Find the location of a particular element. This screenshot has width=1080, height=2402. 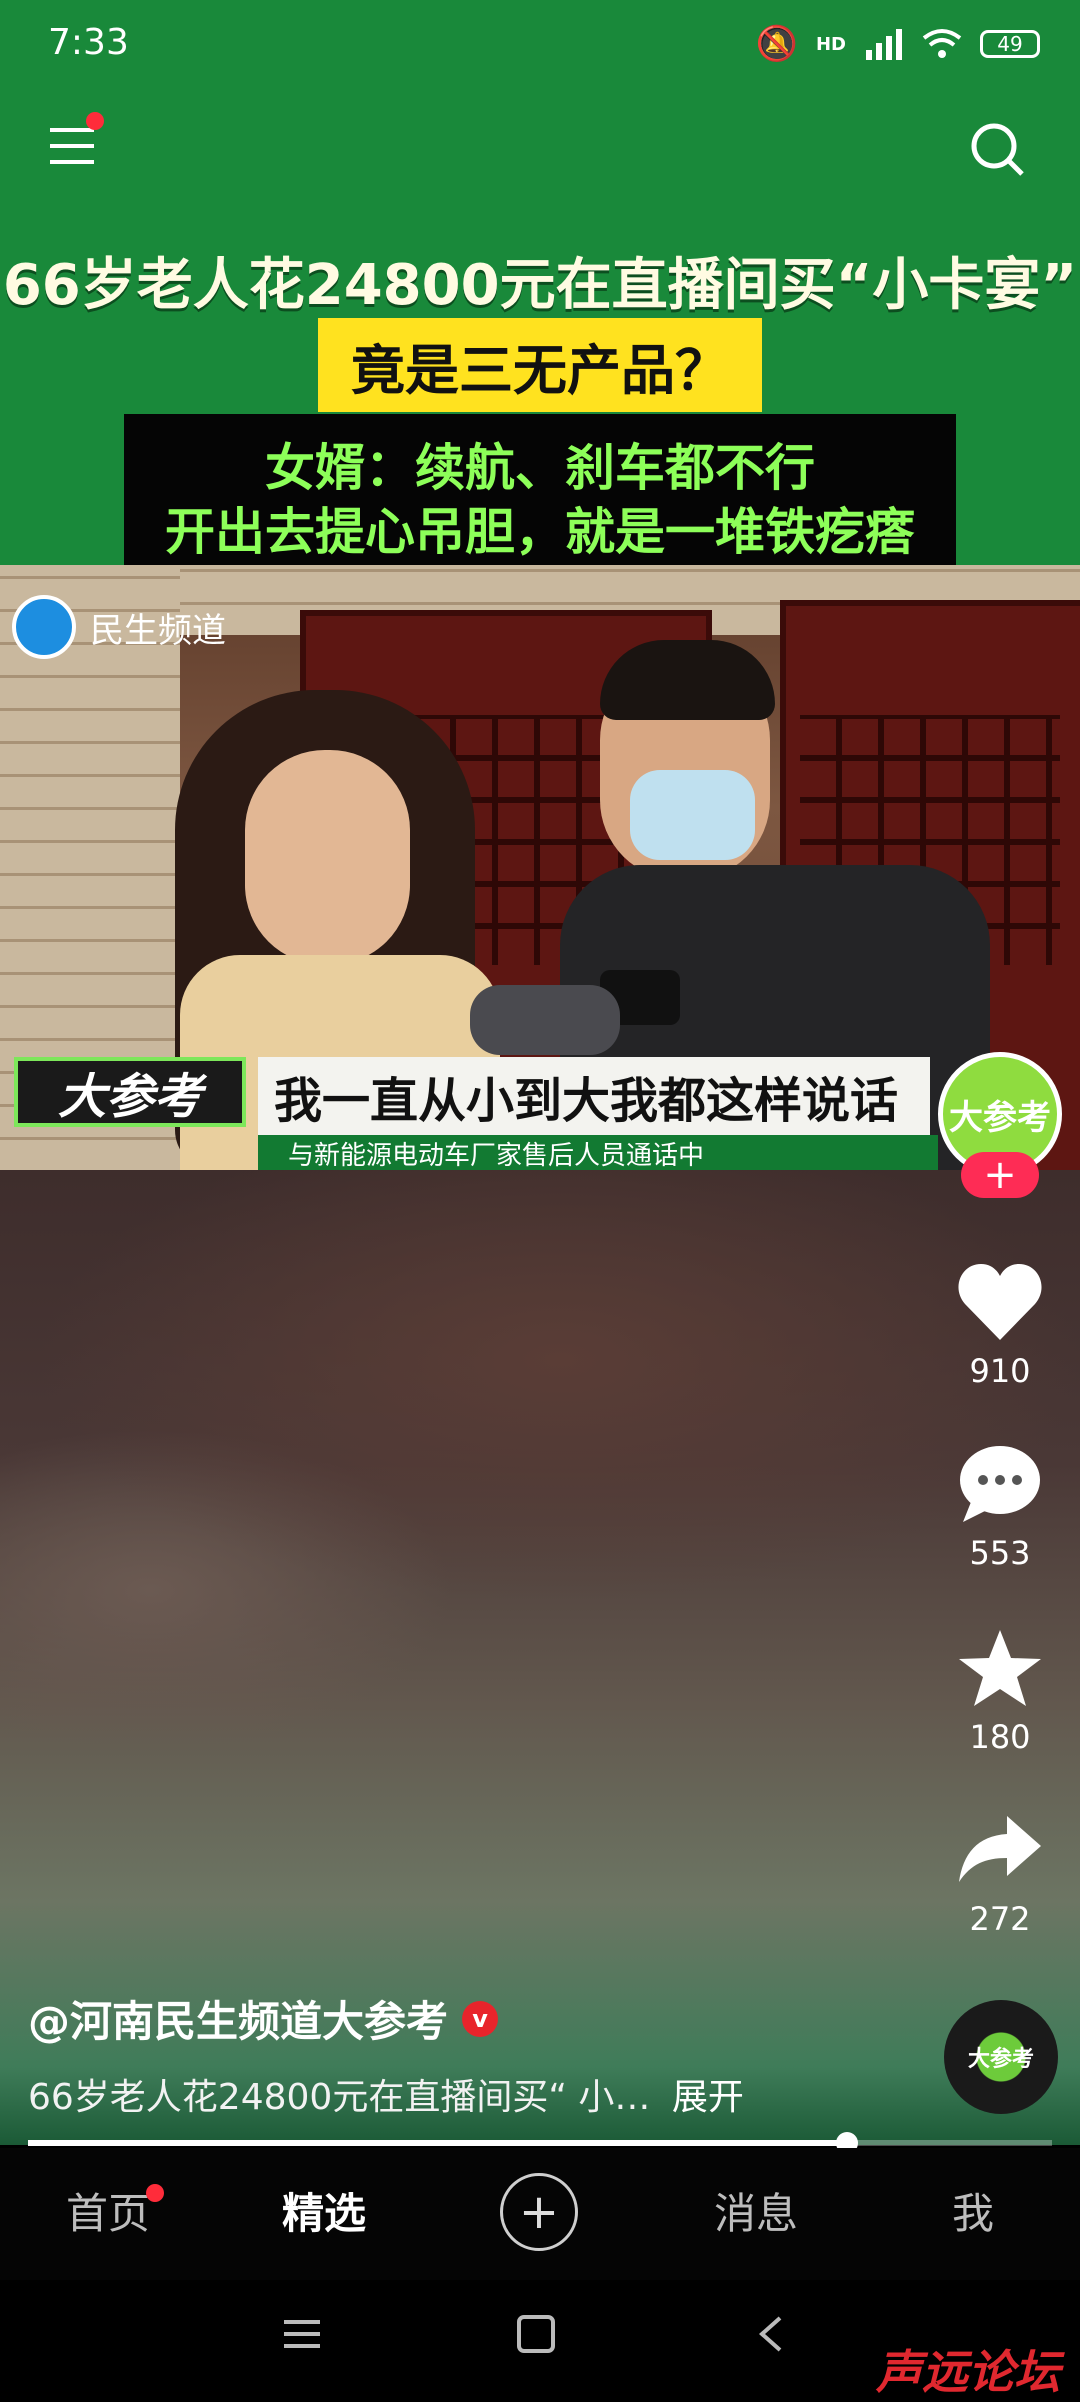

nav-me: 我 is located at coordinates (973, 2210).